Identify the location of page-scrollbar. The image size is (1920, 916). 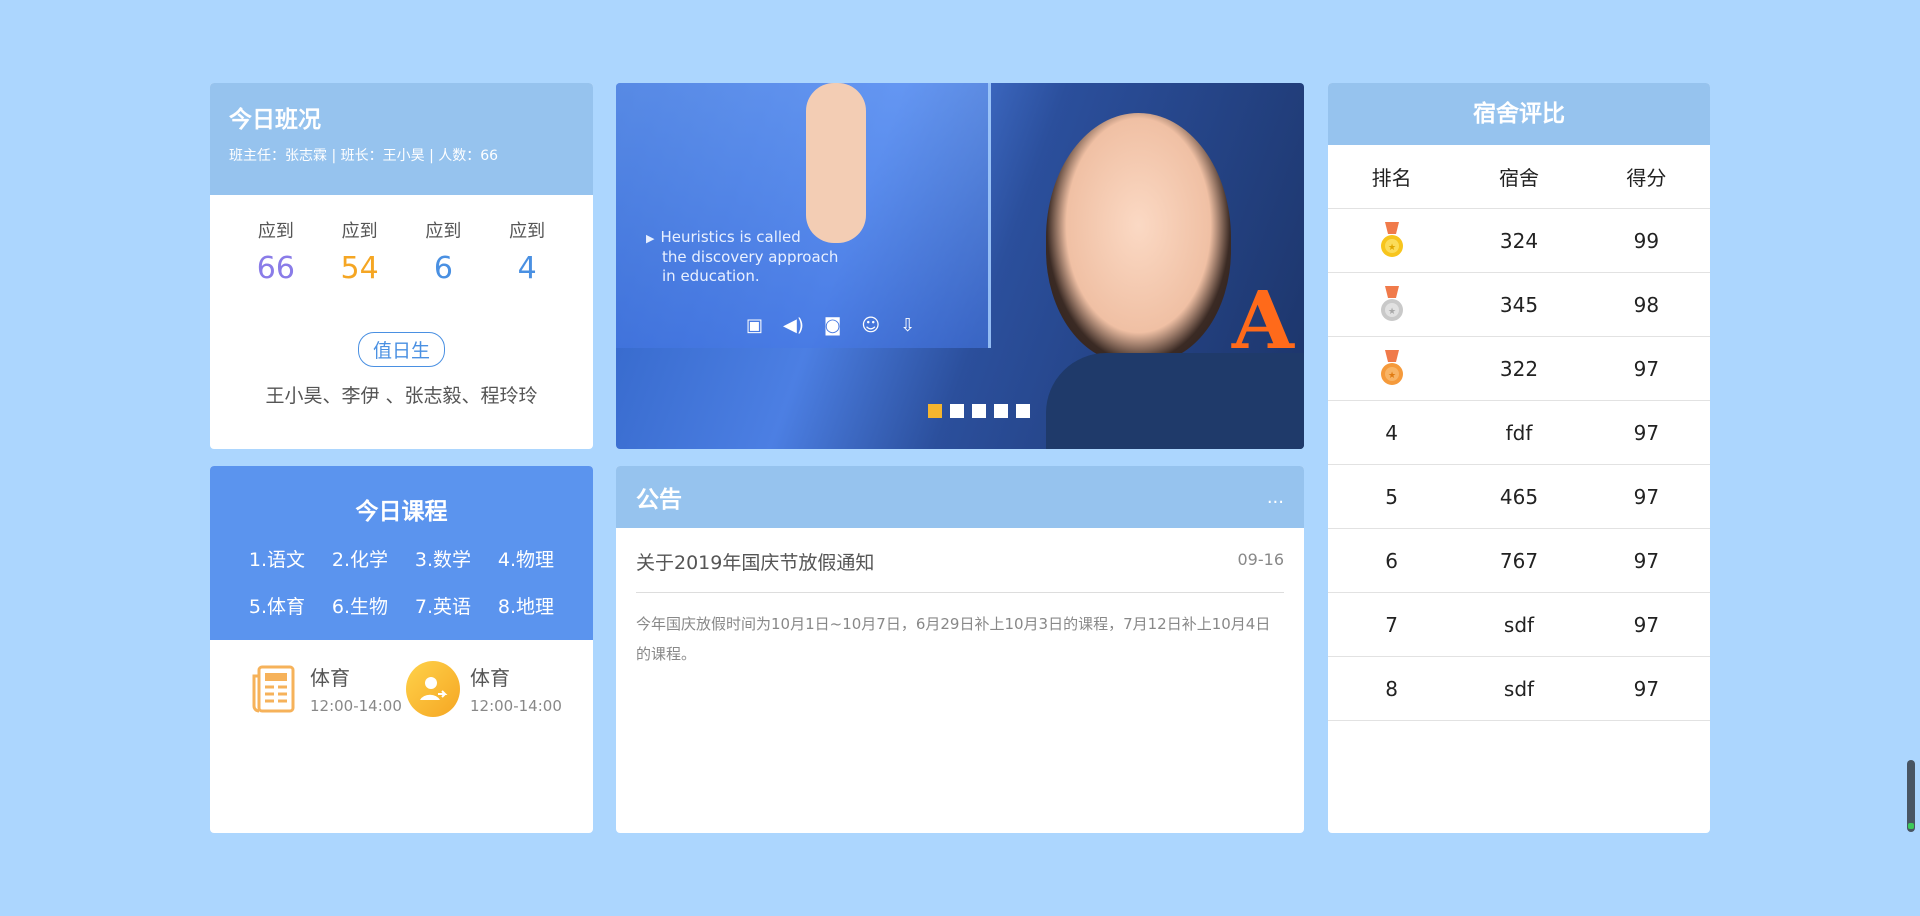
(1911, 796).